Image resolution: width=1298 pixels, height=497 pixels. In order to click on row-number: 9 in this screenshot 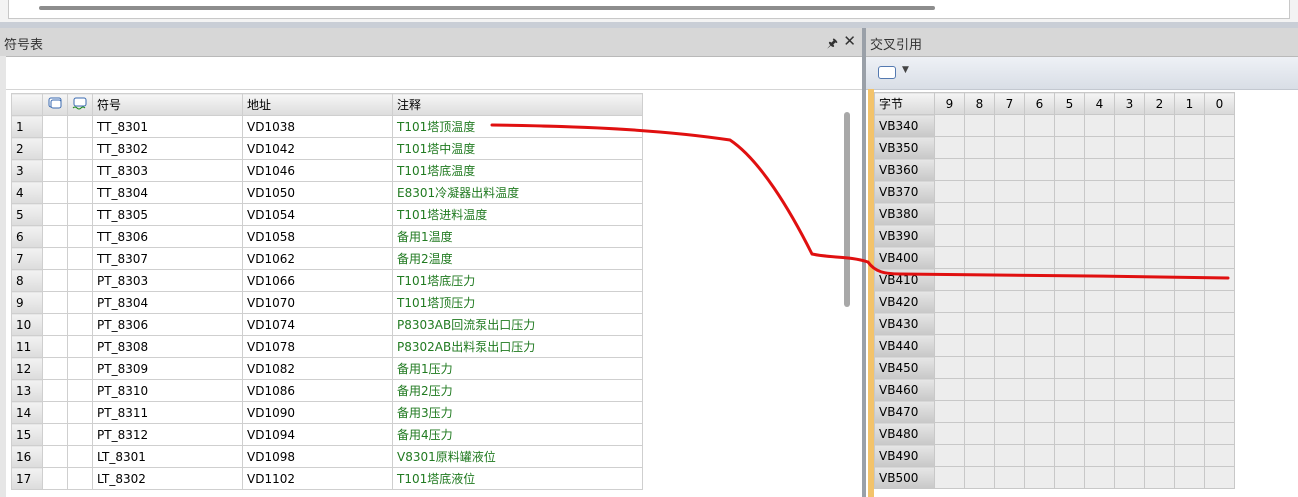, I will do `click(27, 302)`.